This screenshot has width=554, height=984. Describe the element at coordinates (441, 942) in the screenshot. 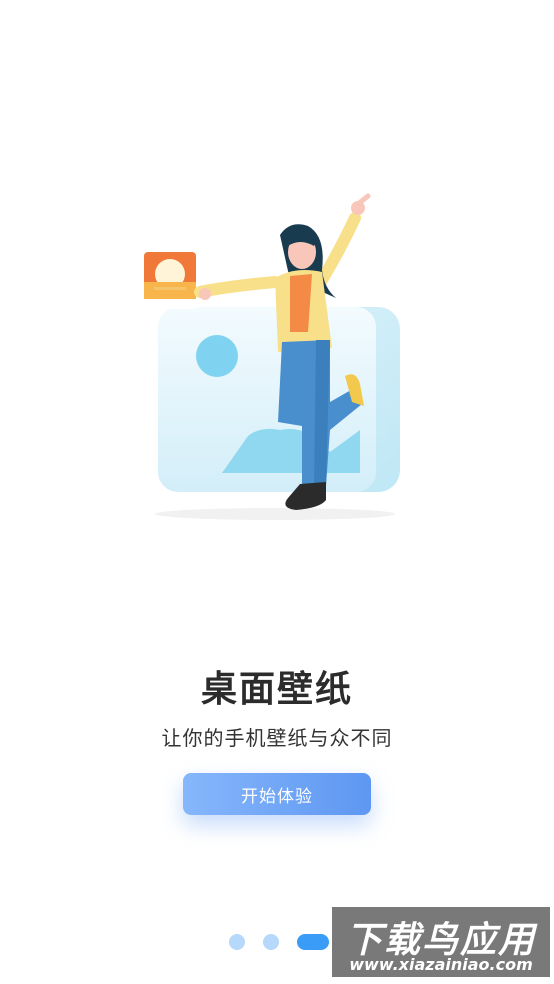

I see `watermark-logo: 下载鸟应用 www.xiazainiao.com` at that location.